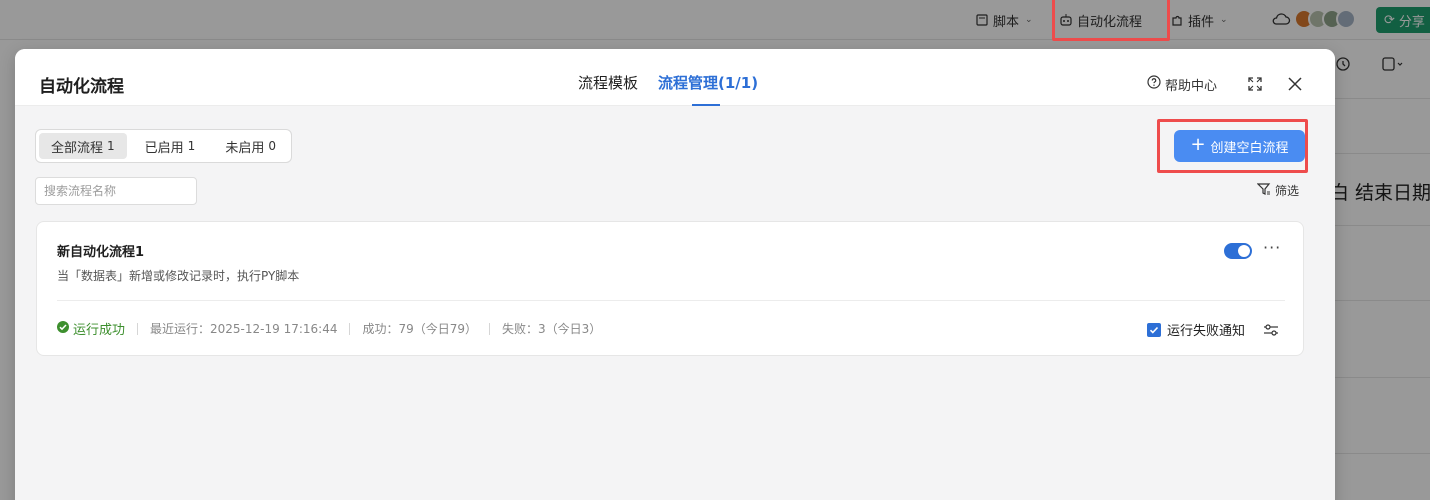  What do you see at coordinates (1295, 84) in the screenshot?
I see `close-icon` at bounding box center [1295, 84].